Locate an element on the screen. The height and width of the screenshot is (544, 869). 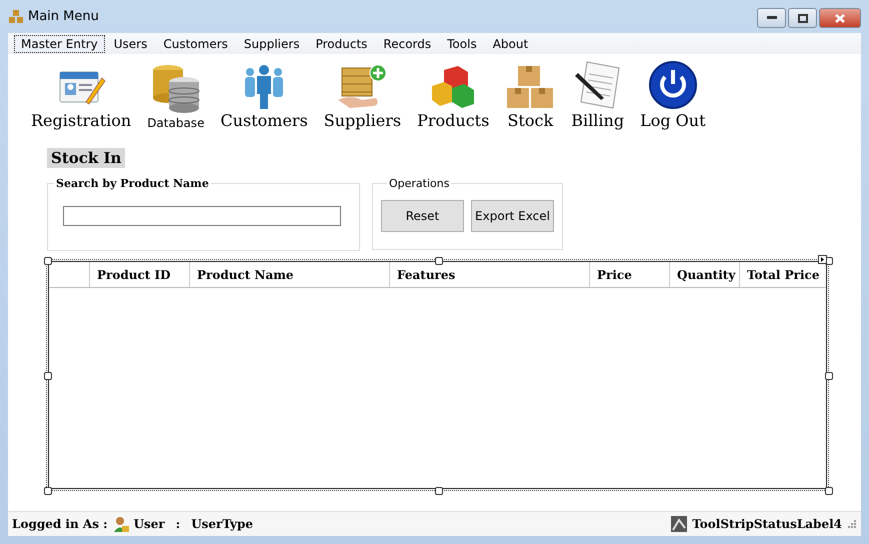
maximize-button is located at coordinates (802, 18).